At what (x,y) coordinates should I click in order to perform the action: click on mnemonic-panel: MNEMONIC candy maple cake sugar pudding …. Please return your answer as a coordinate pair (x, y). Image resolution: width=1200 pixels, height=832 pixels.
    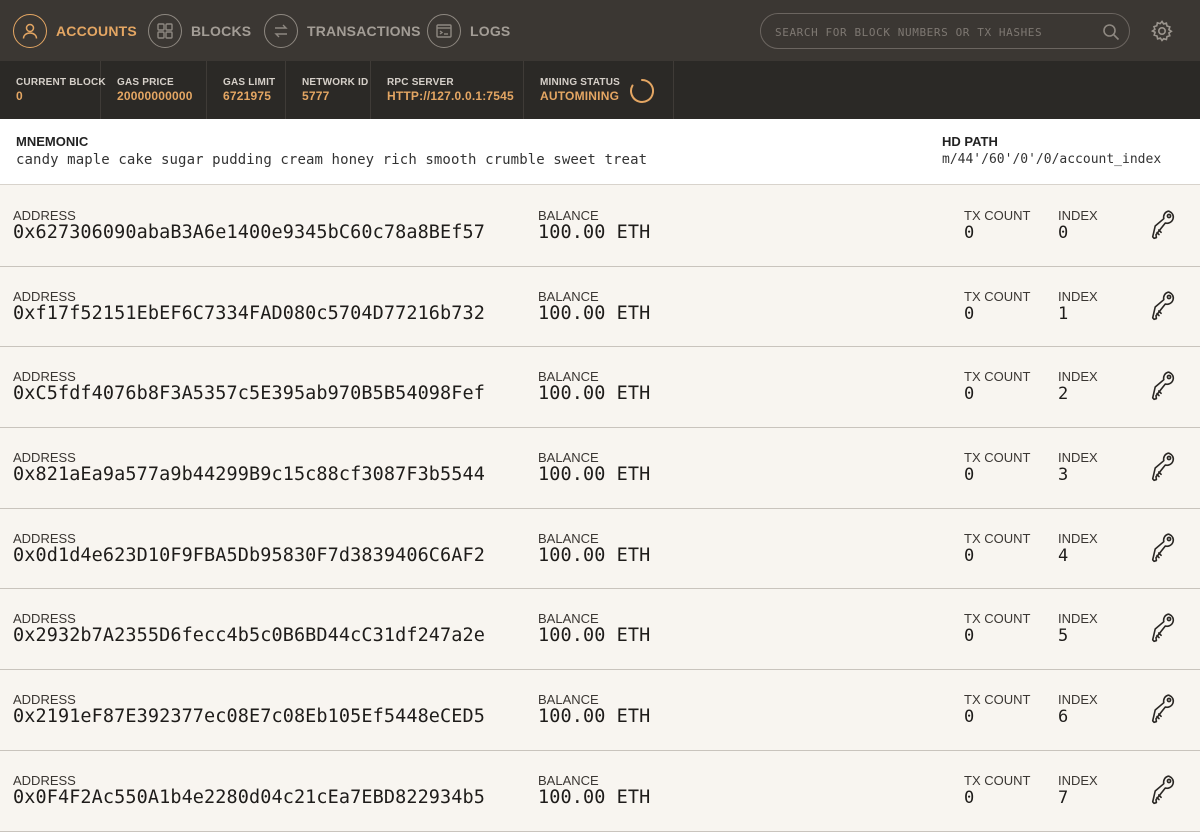
    Looking at the image, I should click on (600, 152).